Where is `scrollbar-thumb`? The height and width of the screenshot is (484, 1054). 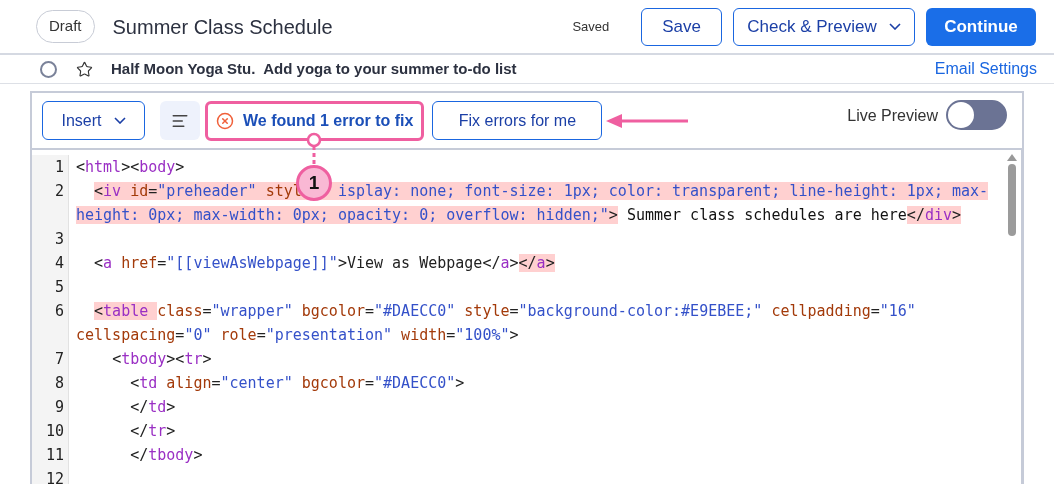 scrollbar-thumb is located at coordinates (1011, 200).